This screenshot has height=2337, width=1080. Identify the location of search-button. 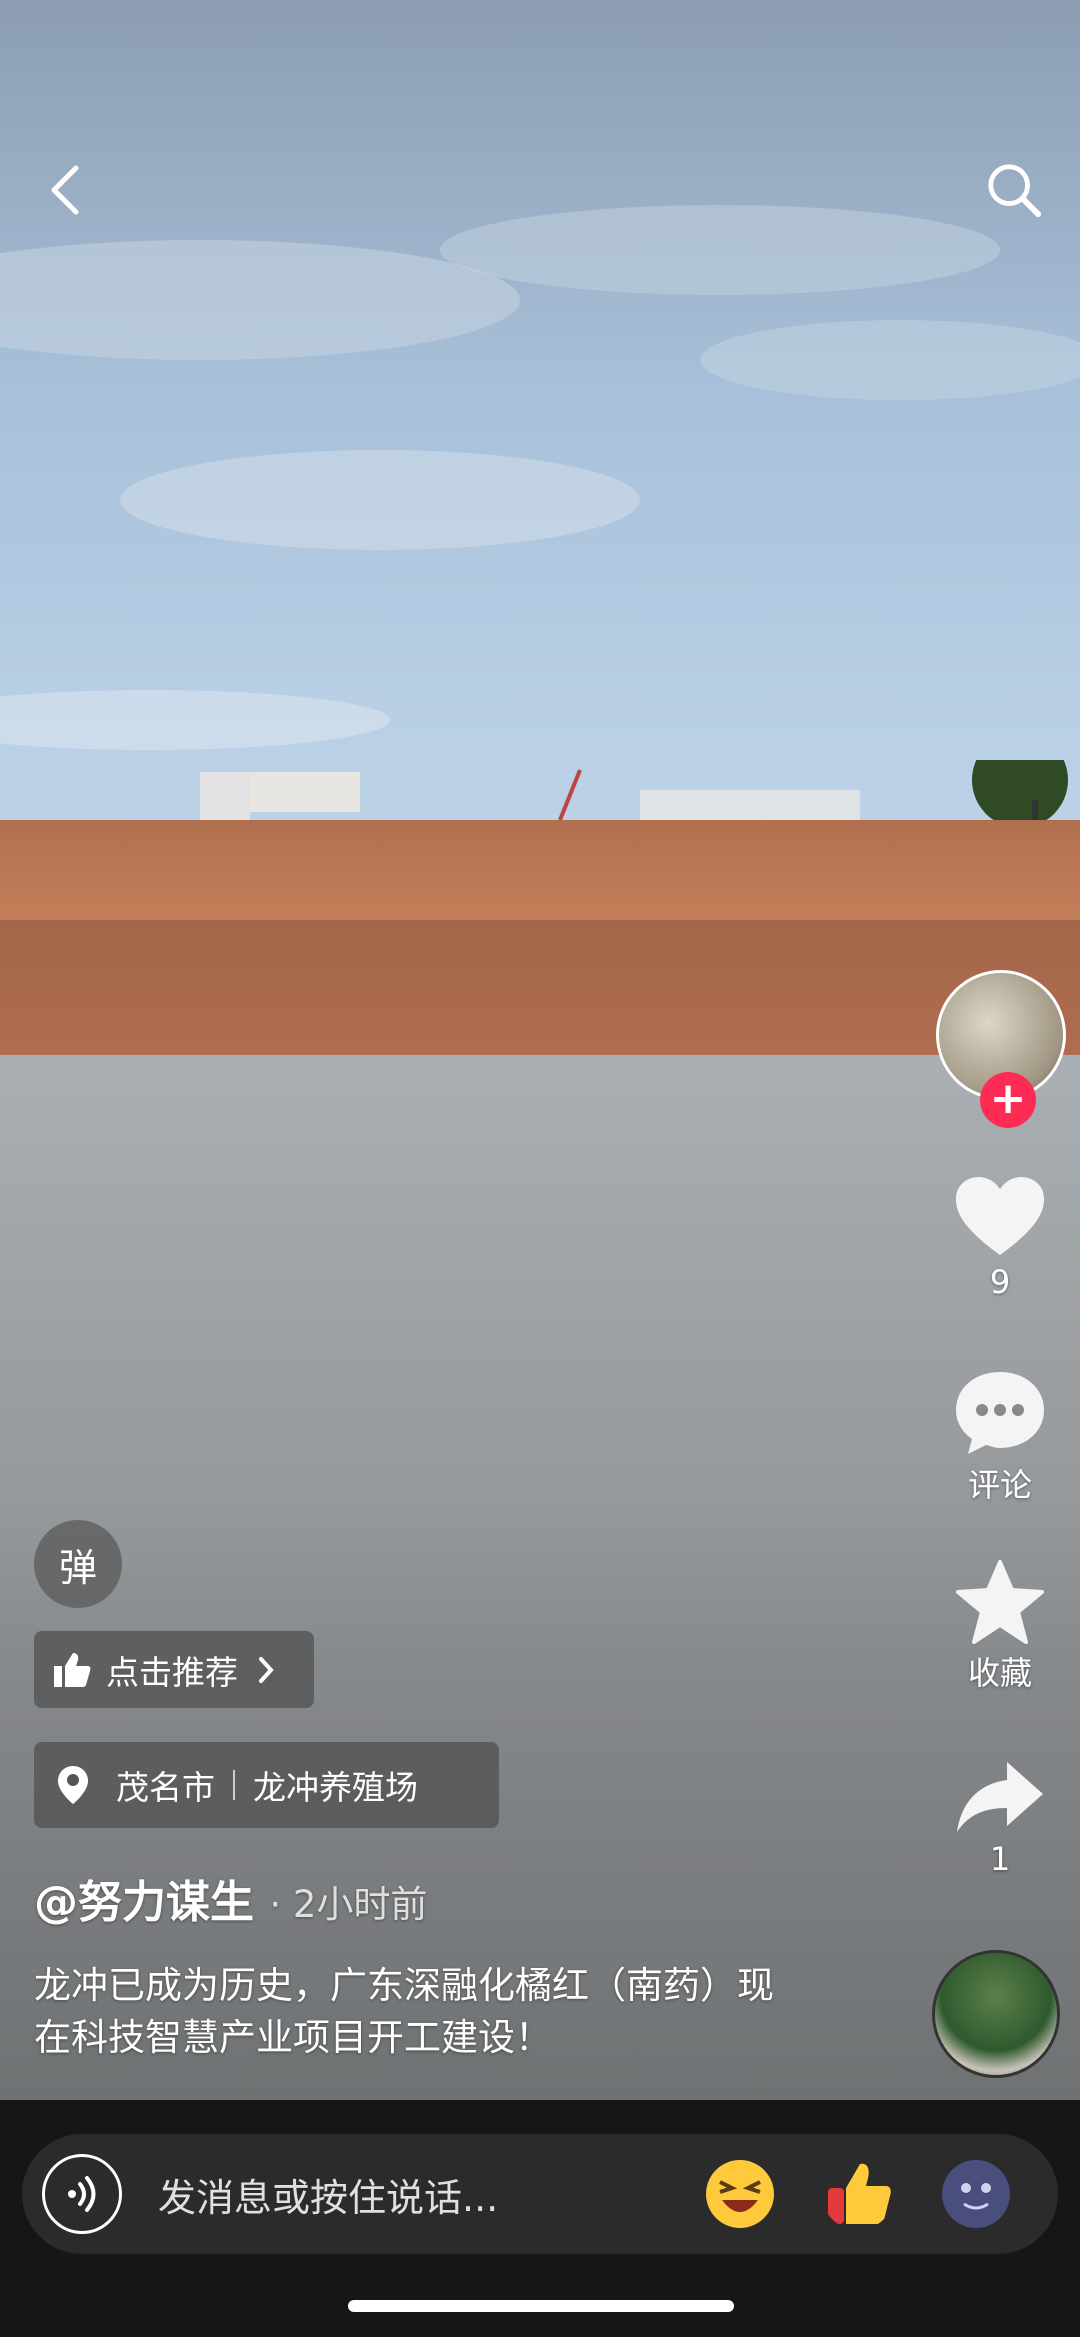
(1014, 190).